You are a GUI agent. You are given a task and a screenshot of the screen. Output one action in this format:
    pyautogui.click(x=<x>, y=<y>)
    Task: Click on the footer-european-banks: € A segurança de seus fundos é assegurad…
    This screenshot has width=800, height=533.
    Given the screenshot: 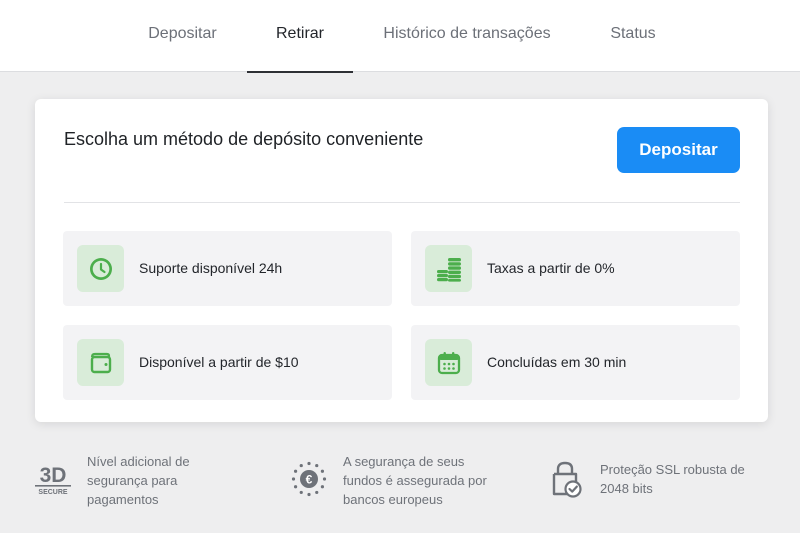 What is the action you would take?
    pyautogui.click(x=405, y=482)
    